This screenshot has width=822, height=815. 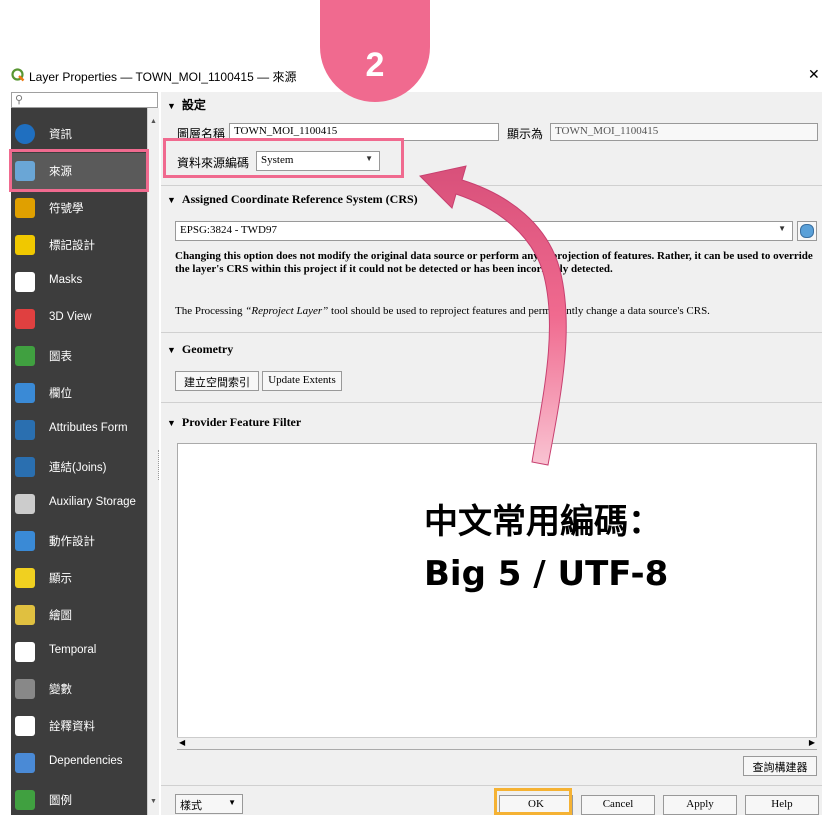 What do you see at coordinates (533, 801) in the screenshot?
I see `ok-button-highlight` at bounding box center [533, 801].